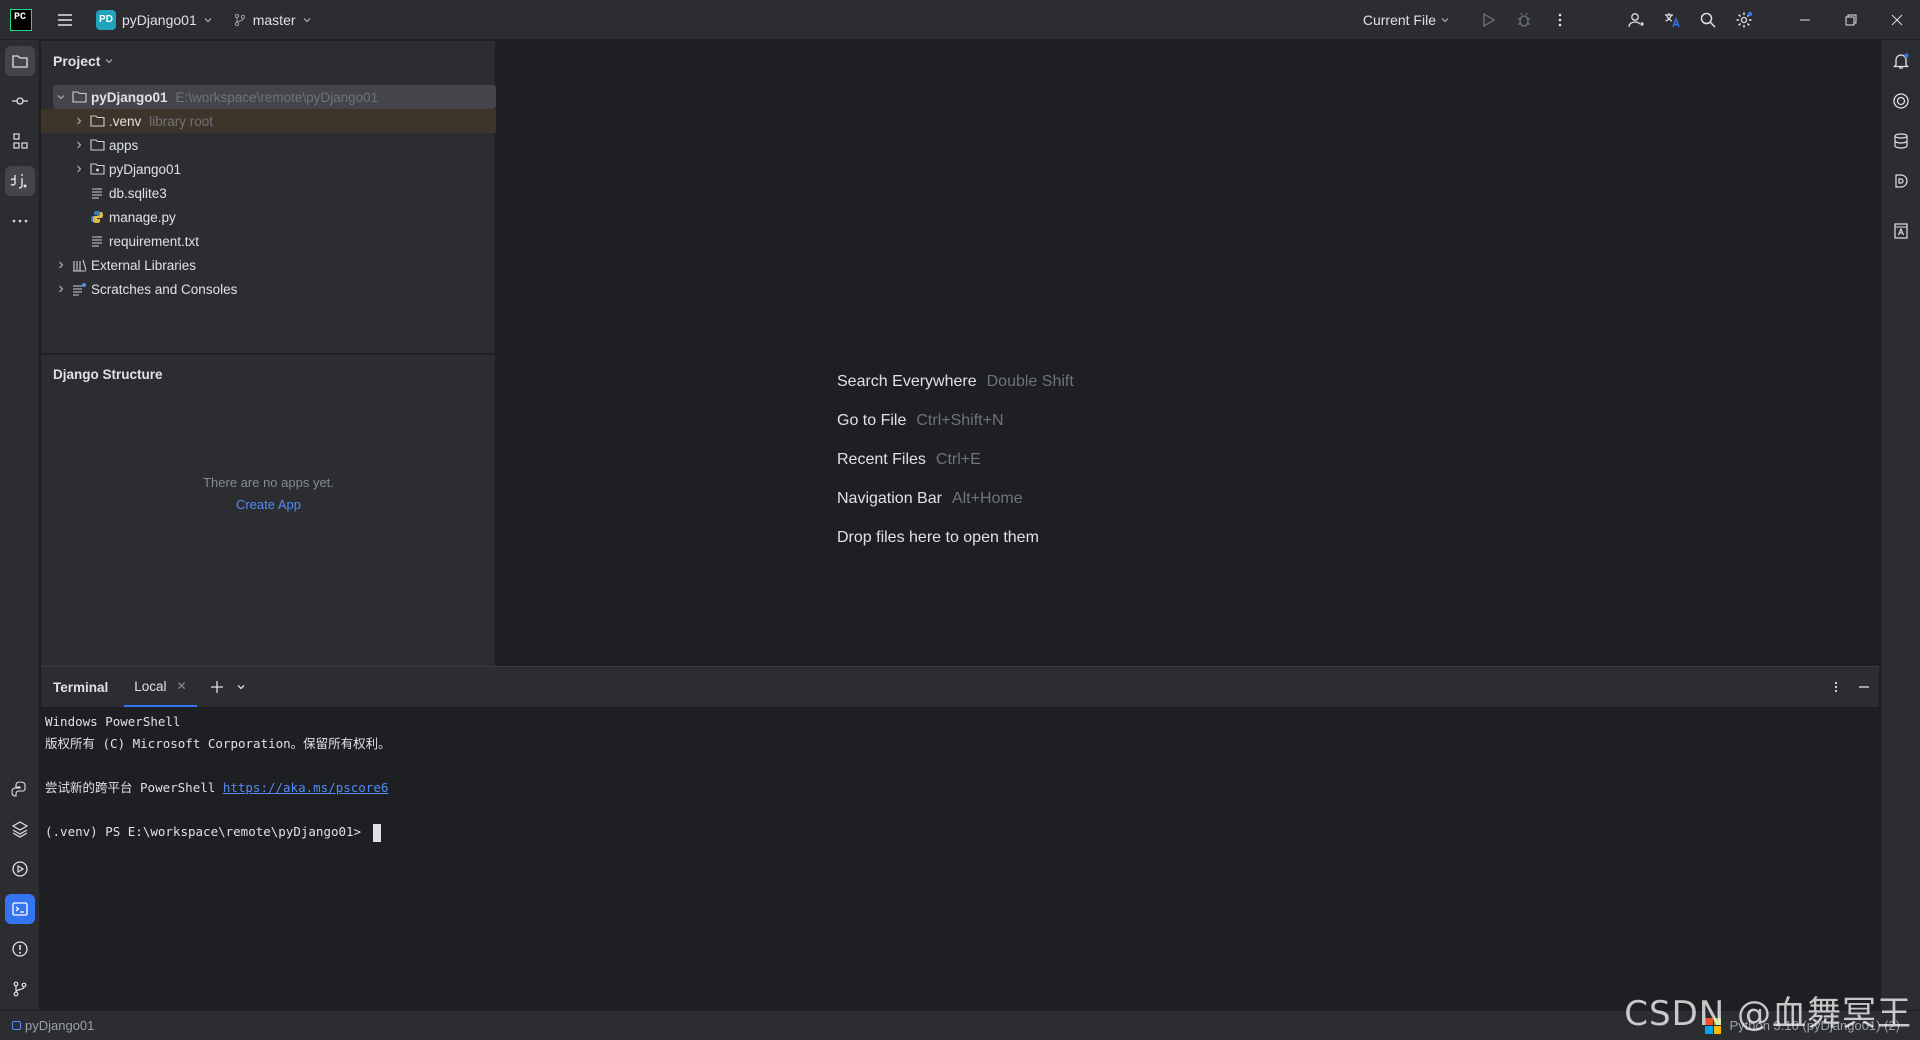  What do you see at coordinates (20, 525) in the screenshot?
I see `left-tool-window-bar` at bounding box center [20, 525].